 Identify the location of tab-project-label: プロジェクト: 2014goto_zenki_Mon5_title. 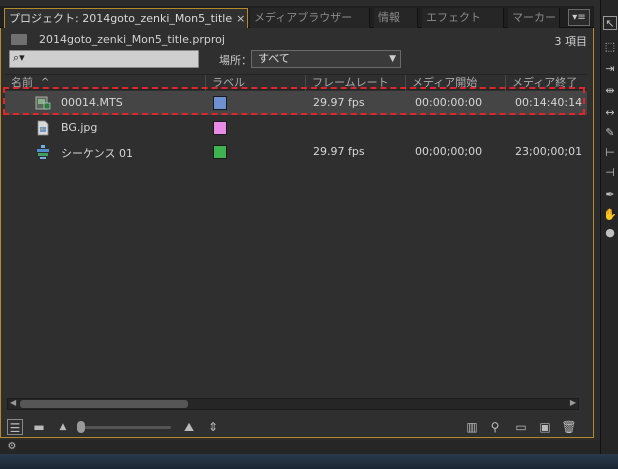
(121, 18).